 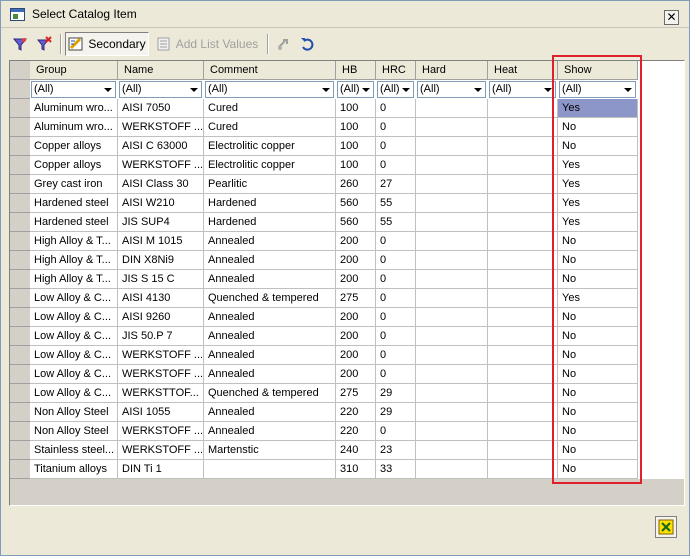 I want to click on cell-hb: 100, so click(x=356, y=127).